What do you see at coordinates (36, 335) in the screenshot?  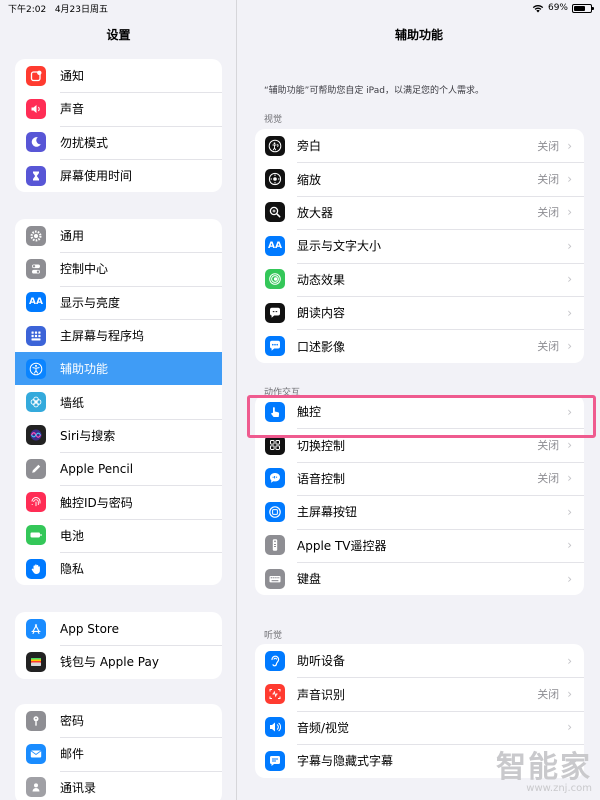 I see `grid-icon` at bounding box center [36, 335].